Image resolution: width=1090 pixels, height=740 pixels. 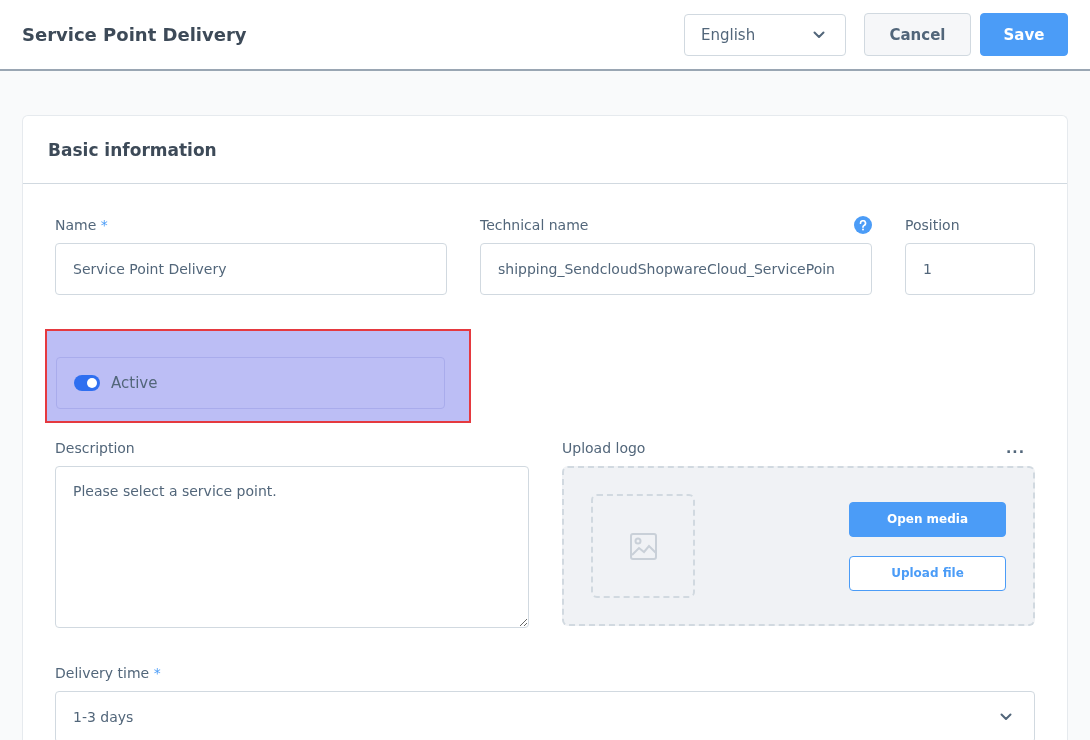 I want to click on text-field: shipping_SendcloudShopwareCloud_ServicePoin, so click(x=676, y=269).